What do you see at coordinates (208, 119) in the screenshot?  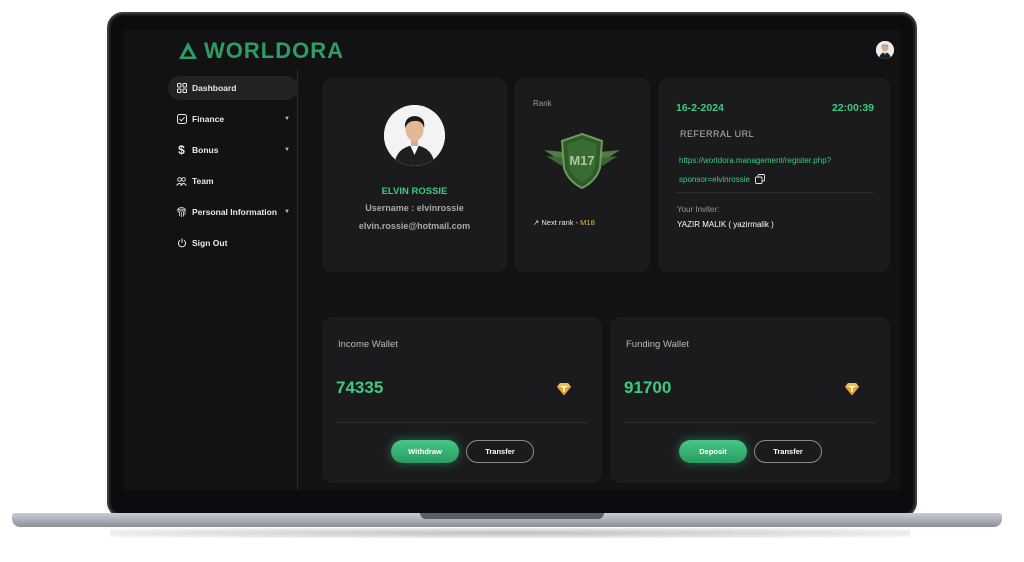 I see `sidebar-item-label: Finance` at bounding box center [208, 119].